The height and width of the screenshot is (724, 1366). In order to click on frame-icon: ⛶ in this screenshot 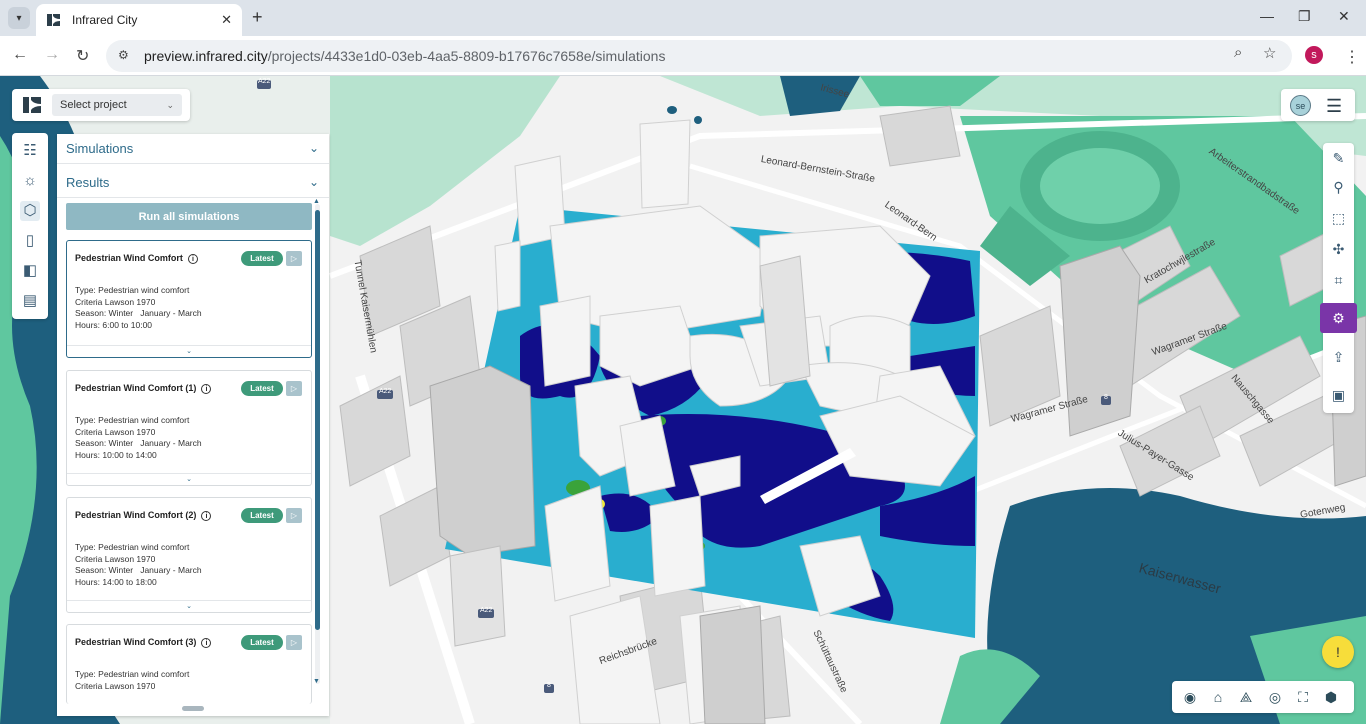, I will do `click(1303, 697)`.